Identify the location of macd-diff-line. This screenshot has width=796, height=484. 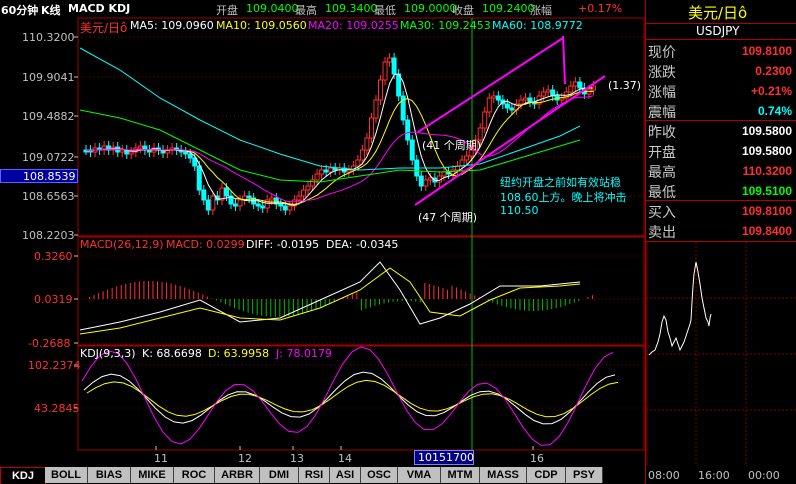
(330, 296).